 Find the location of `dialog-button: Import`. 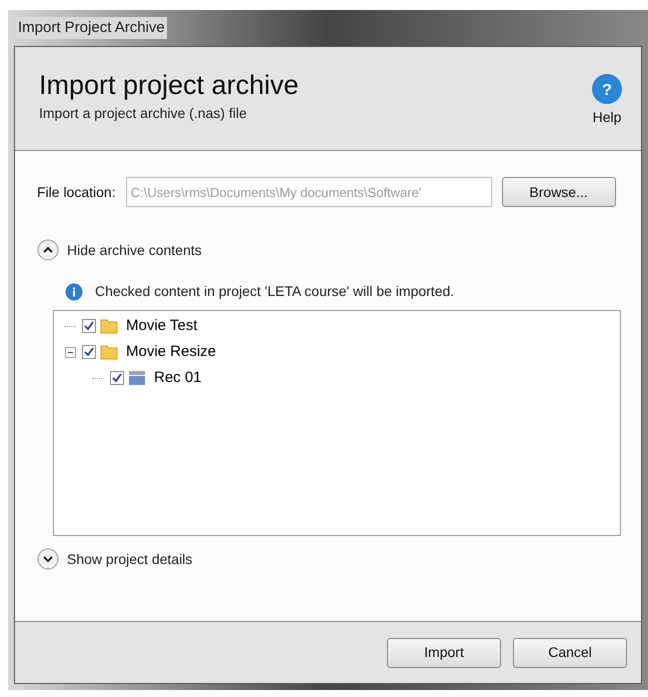

dialog-button: Import is located at coordinates (444, 653).